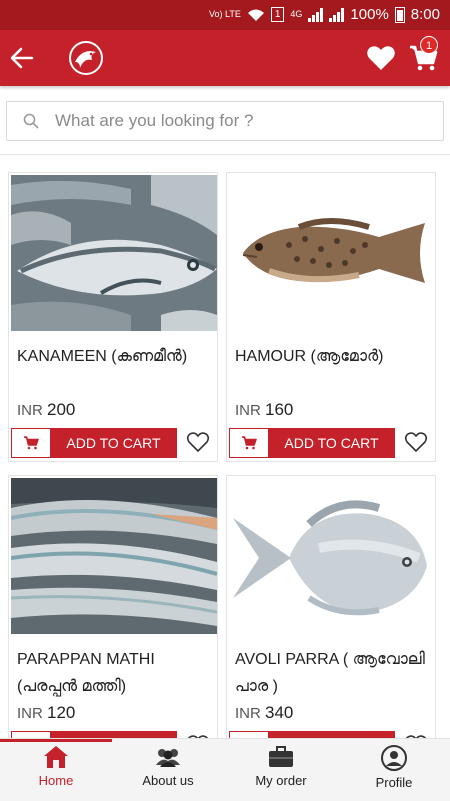  Describe the element at coordinates (281, 780) in the screenshot. I see `nav-my-order-label: My order` at that location.